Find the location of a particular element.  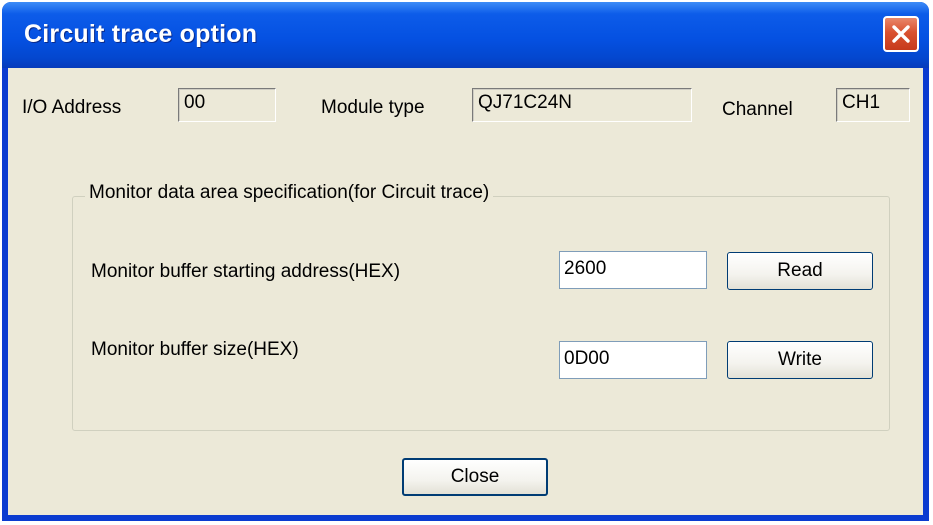

io-address-field: 00 is located at coordinates (227, 105).